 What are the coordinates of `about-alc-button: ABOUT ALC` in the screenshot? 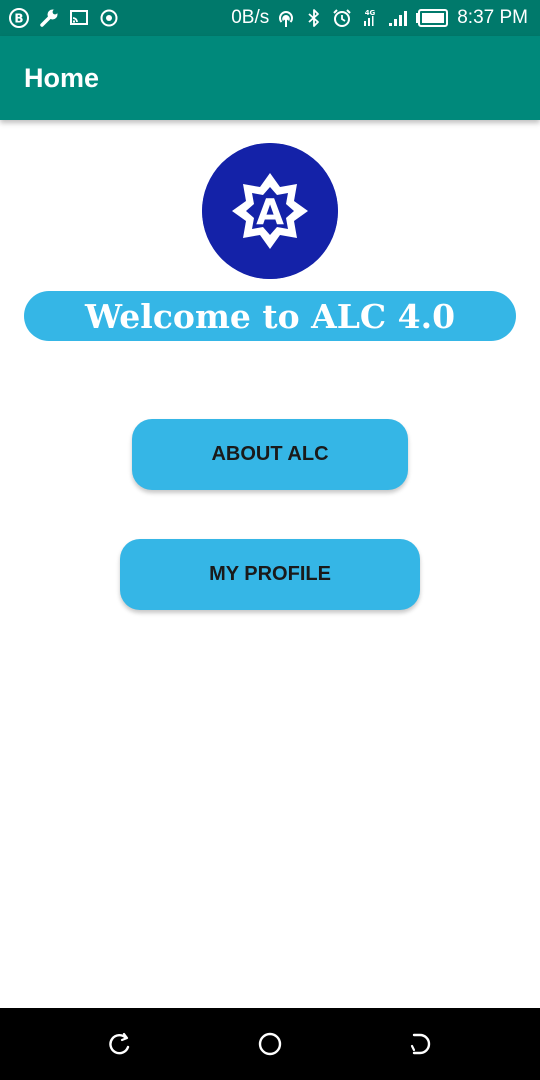 It's located at (270, 454).